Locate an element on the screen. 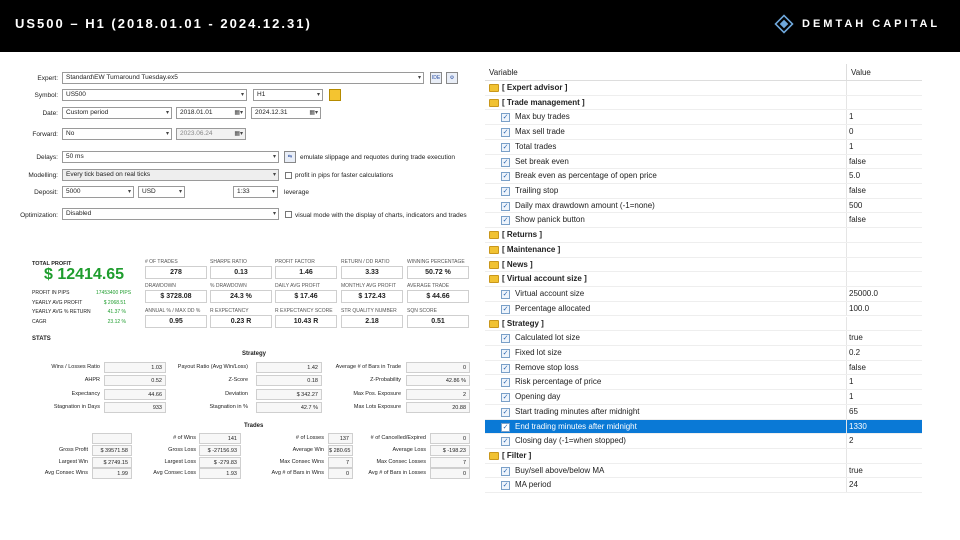 The height and width of the screenshot is (540, 960). forward-select: No ▾ is located at coordinates (117, 134).